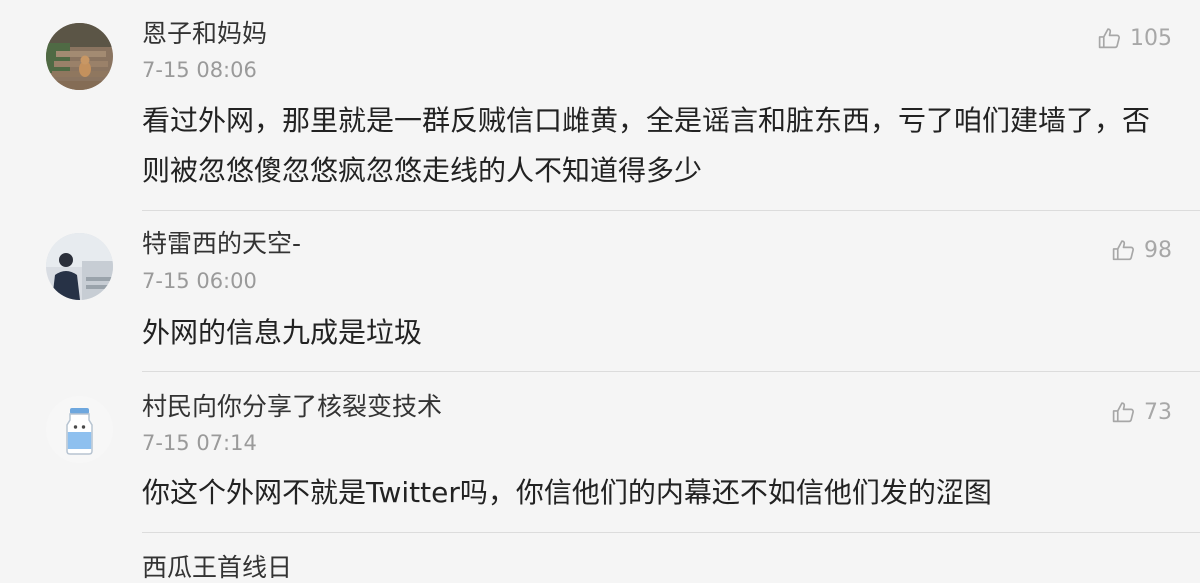  What do you see at coordinates (199, 281) in the screenshot?
I see `timestamp: 7-15 06:00` at bounding box center [199, 281].